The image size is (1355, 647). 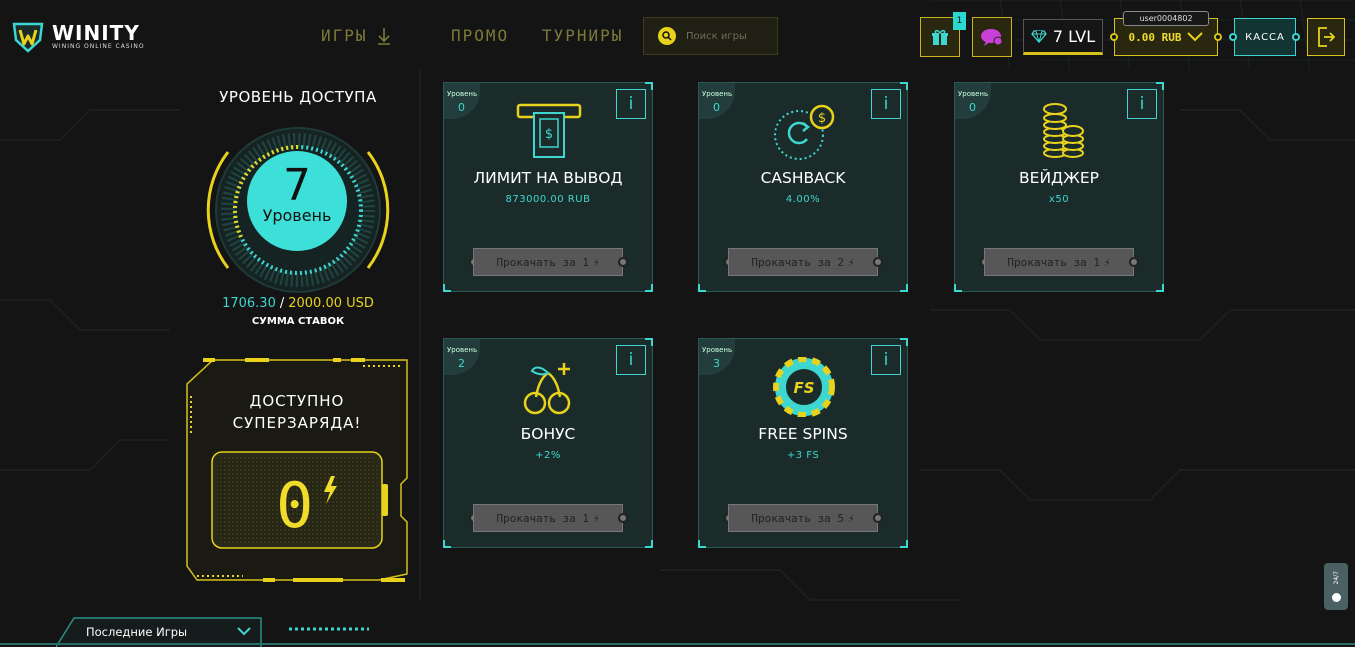 What do you see at coordinates (1166, 18) in the screenshot?
I see `username-label: user0004802` at bounding box center [1166, 18].